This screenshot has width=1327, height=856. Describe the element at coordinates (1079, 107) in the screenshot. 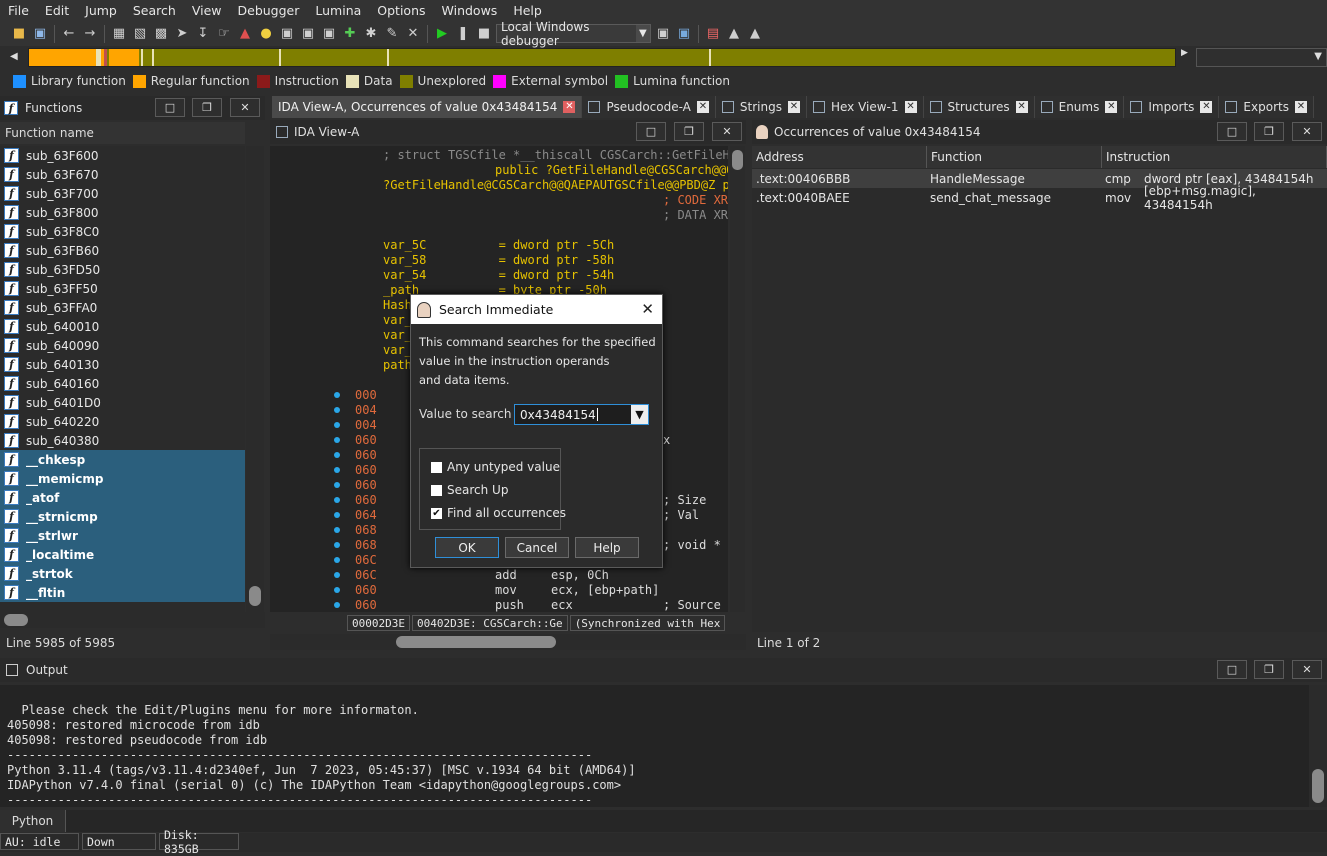

I see `tab-enums: Enums ✕` at that location.